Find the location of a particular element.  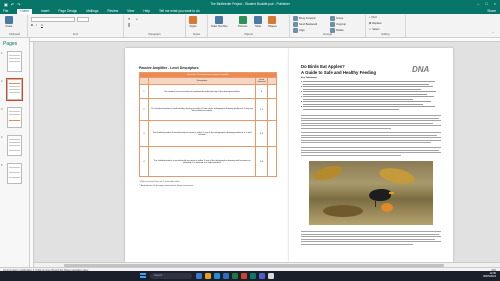

dna-logo: DNA is located at coordinates (421, 69).